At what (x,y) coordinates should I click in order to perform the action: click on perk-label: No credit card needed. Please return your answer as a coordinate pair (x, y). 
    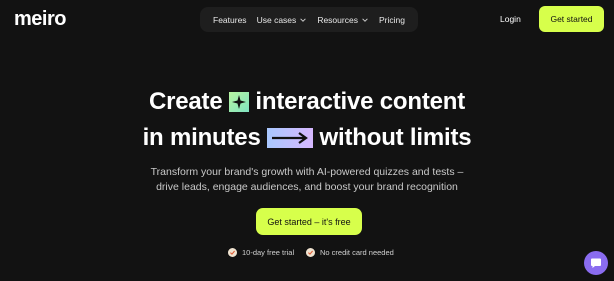
    Looking at the image, I should click on (357, 252).